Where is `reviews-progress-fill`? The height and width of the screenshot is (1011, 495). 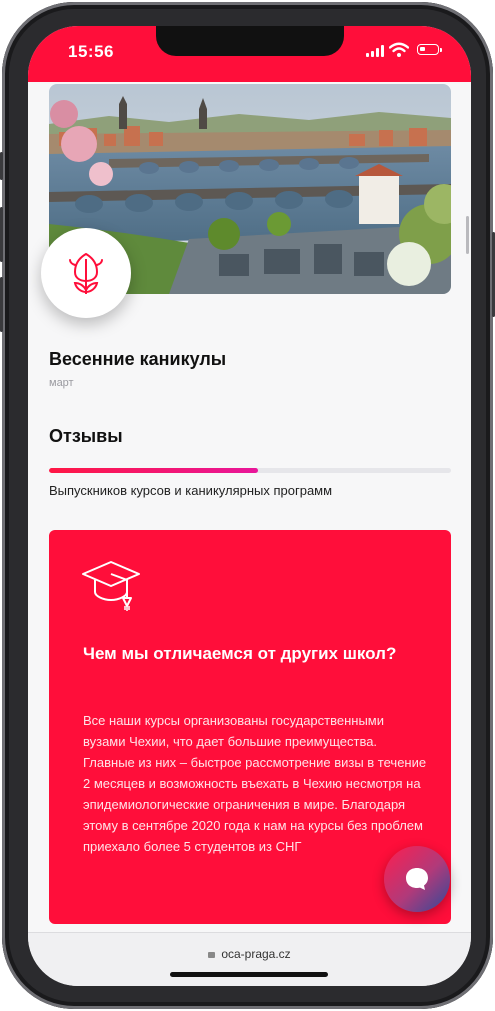
reviews-progress-fill is located at coordinates (154, 470).